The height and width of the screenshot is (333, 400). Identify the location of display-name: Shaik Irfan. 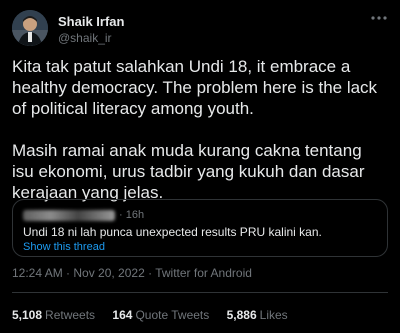
(91, 22).